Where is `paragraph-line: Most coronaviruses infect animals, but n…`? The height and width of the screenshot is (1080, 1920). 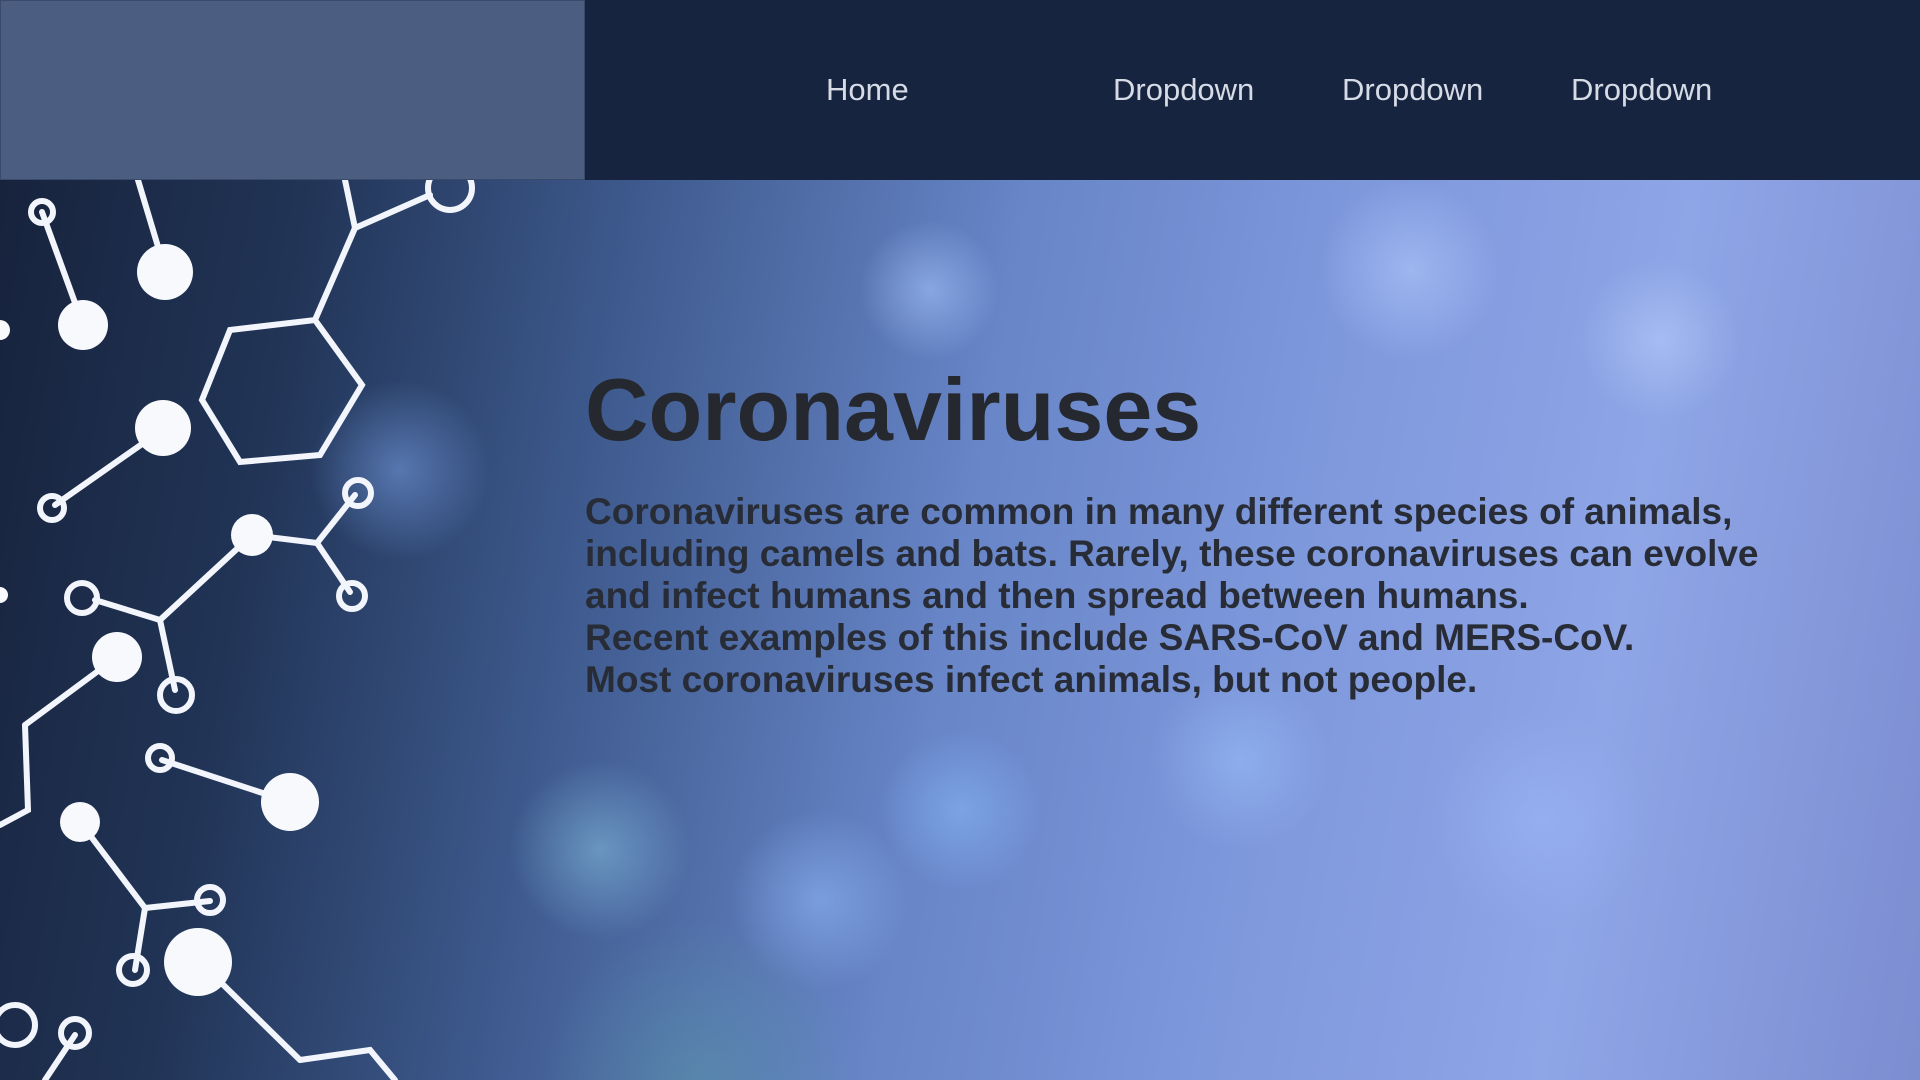 paragraph-line: Most coronaviruses infect animals, but n… is located at coordinates (1031, 679).